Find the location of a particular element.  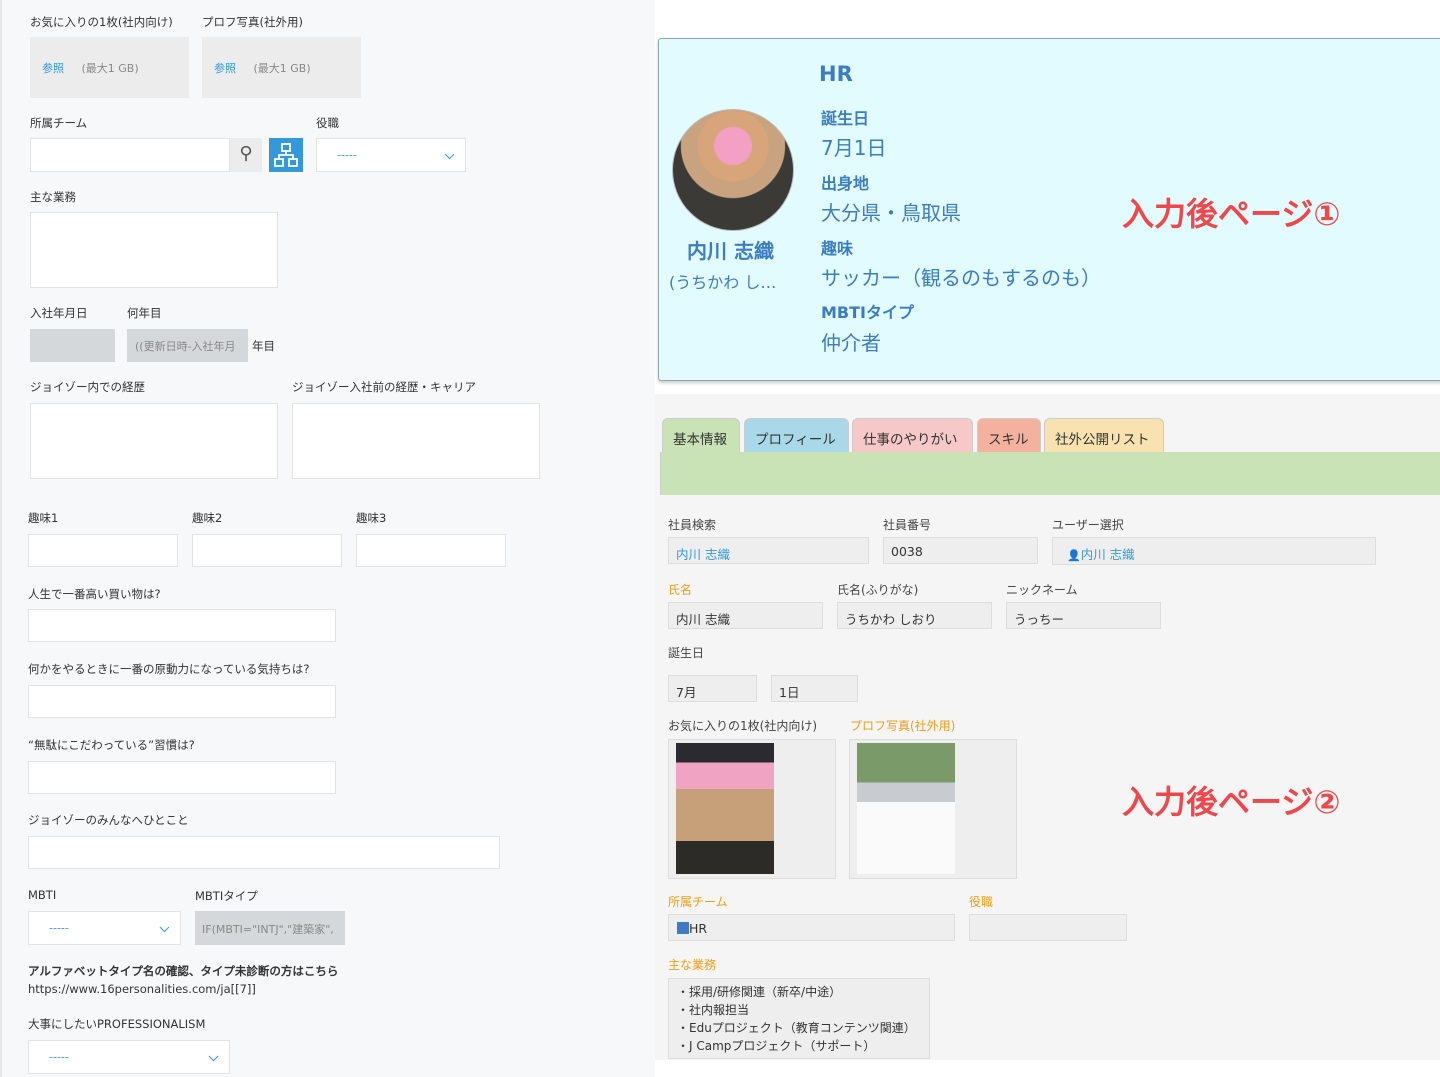

mbti-note: アルファベットタイプ名の確認、タイプ未診断の方はこちら is located at coordinates (183, 971).